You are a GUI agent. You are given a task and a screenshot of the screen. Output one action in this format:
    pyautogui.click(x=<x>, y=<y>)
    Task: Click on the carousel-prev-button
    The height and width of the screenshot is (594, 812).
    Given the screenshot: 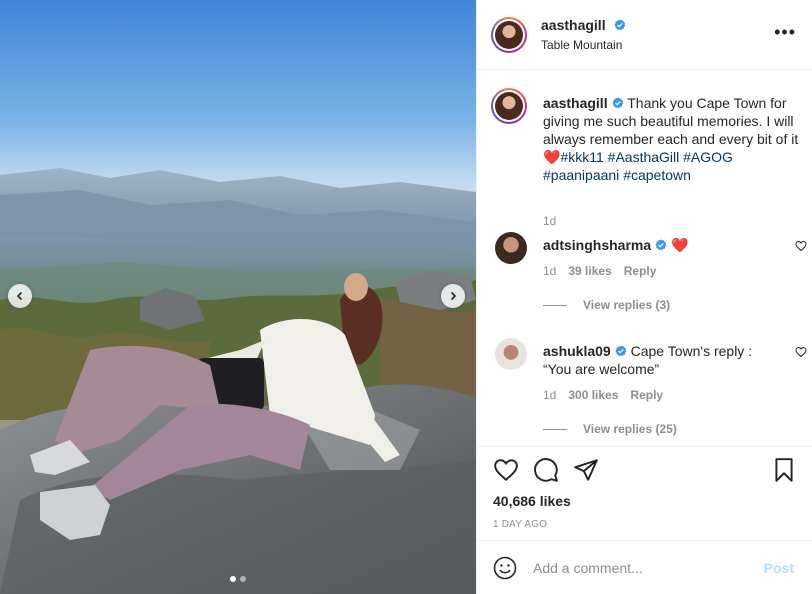 What is the action you would take?
    pyautogui.click(x=20, y=296)
    